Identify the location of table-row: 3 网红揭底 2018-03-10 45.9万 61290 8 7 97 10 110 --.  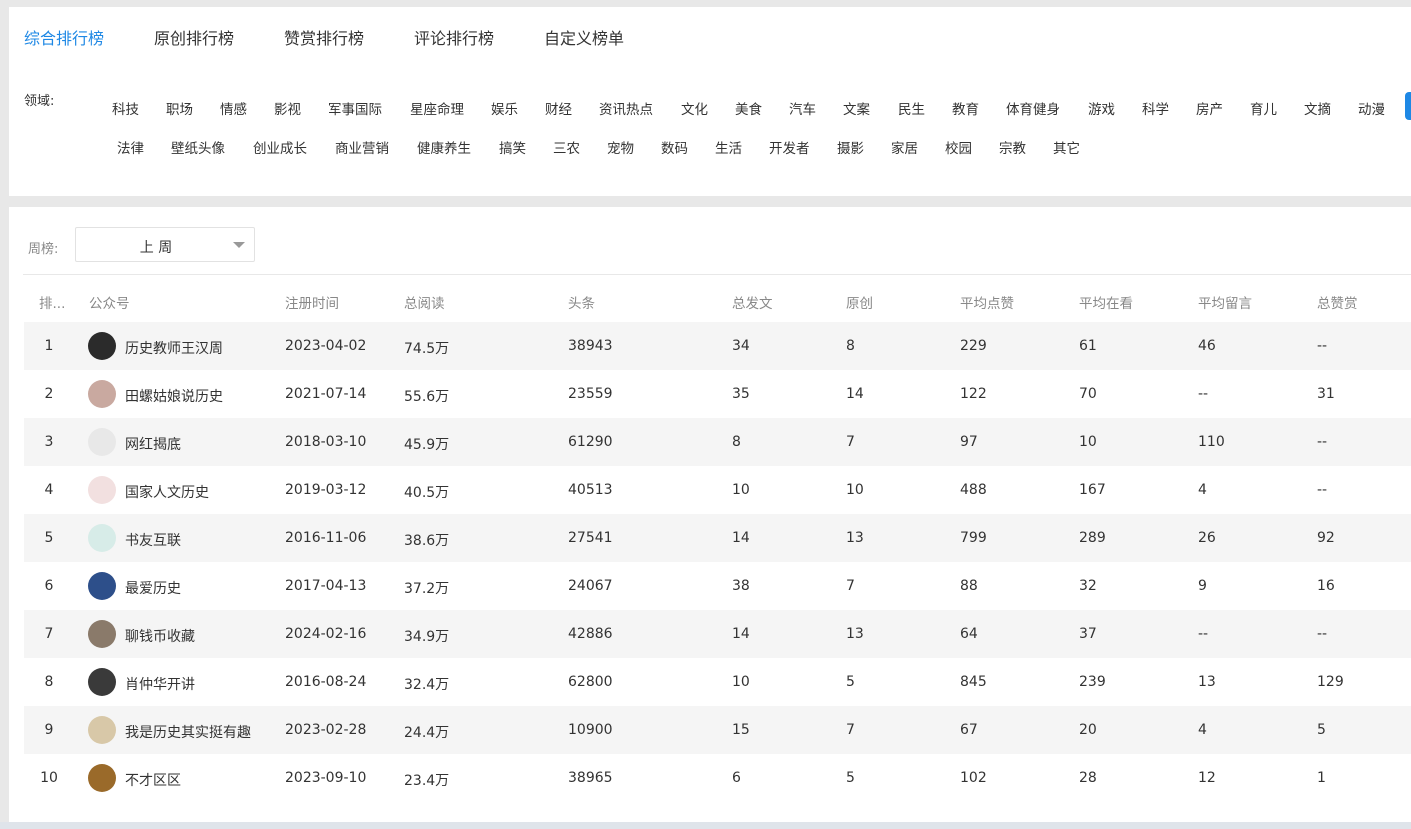
(717, 442).